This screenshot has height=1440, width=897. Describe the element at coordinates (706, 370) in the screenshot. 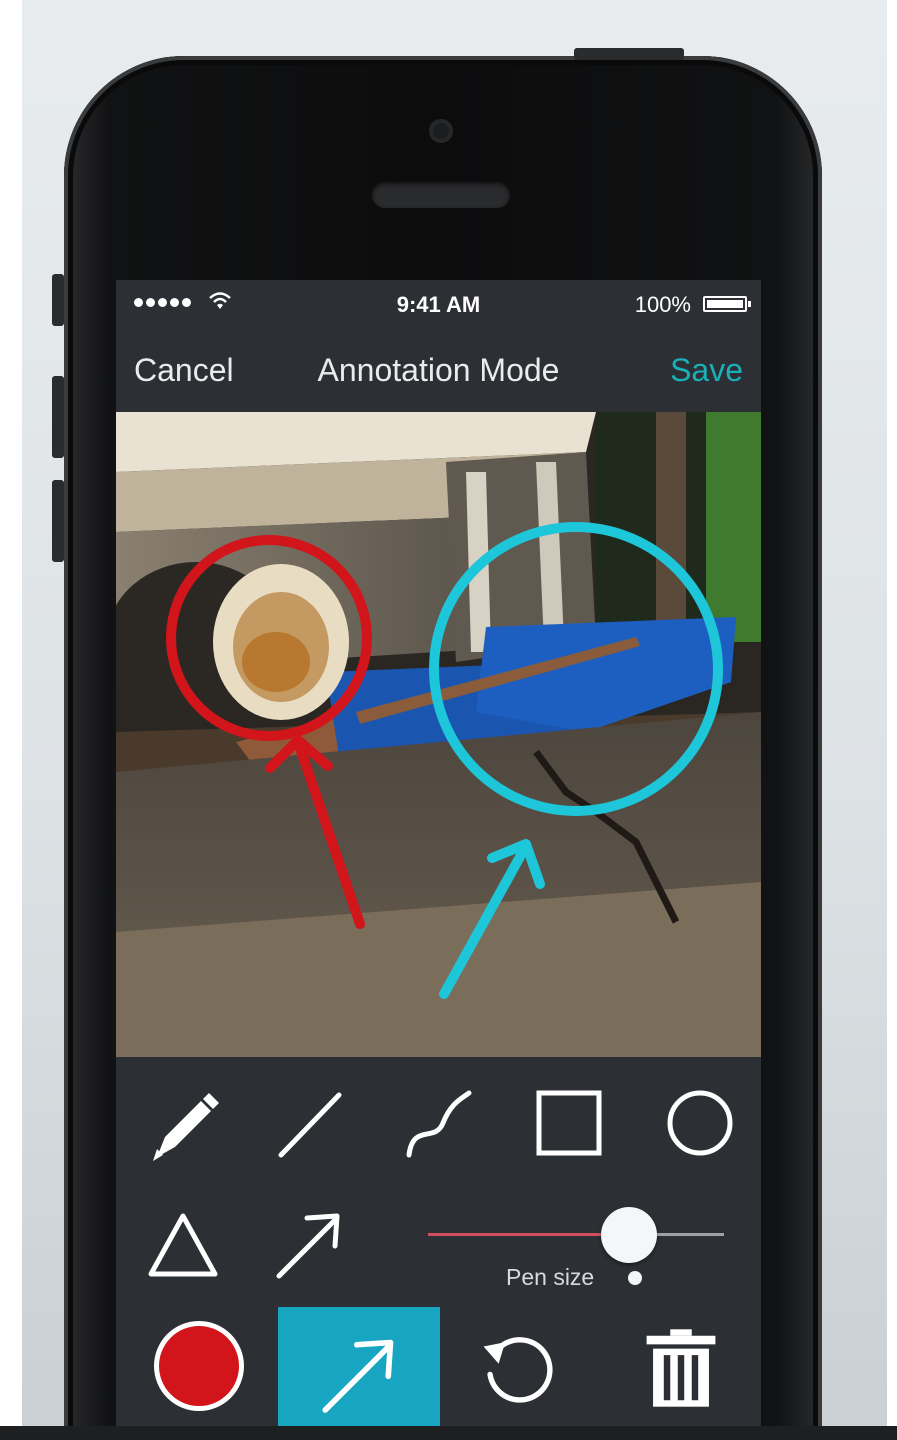

I see `save-button: Save` at that location.